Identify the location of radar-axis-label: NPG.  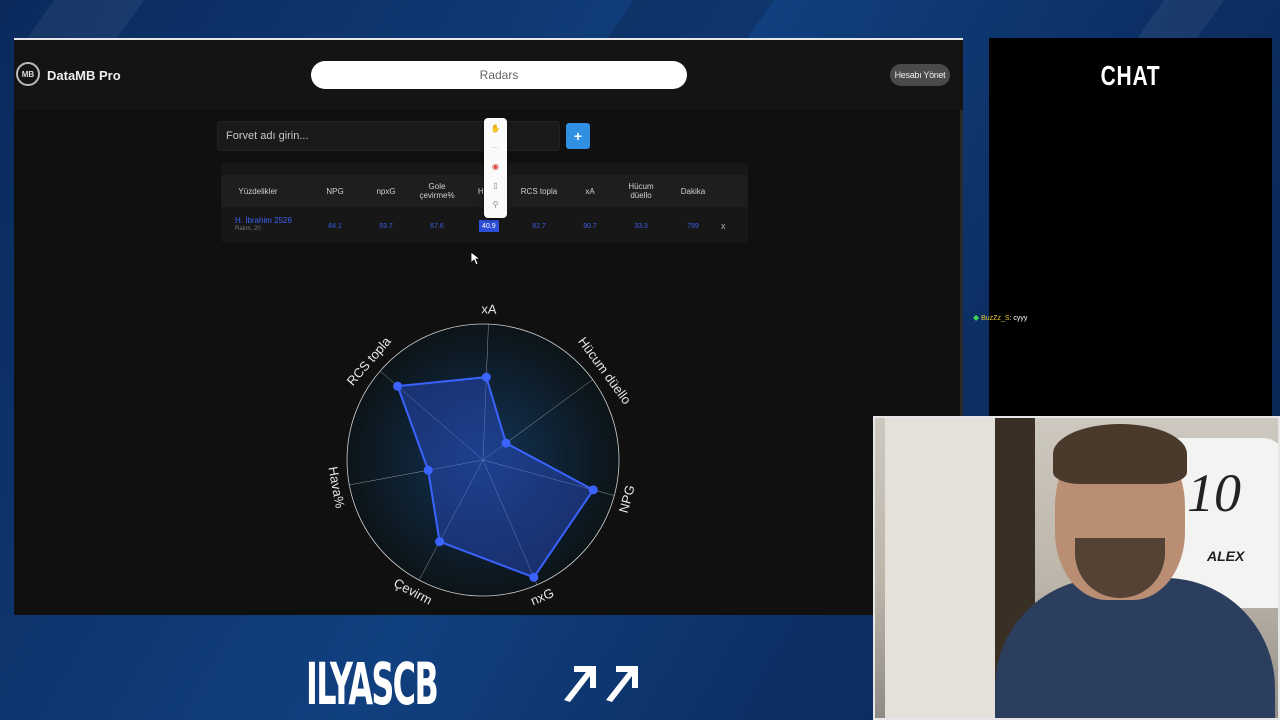
(627, 498).